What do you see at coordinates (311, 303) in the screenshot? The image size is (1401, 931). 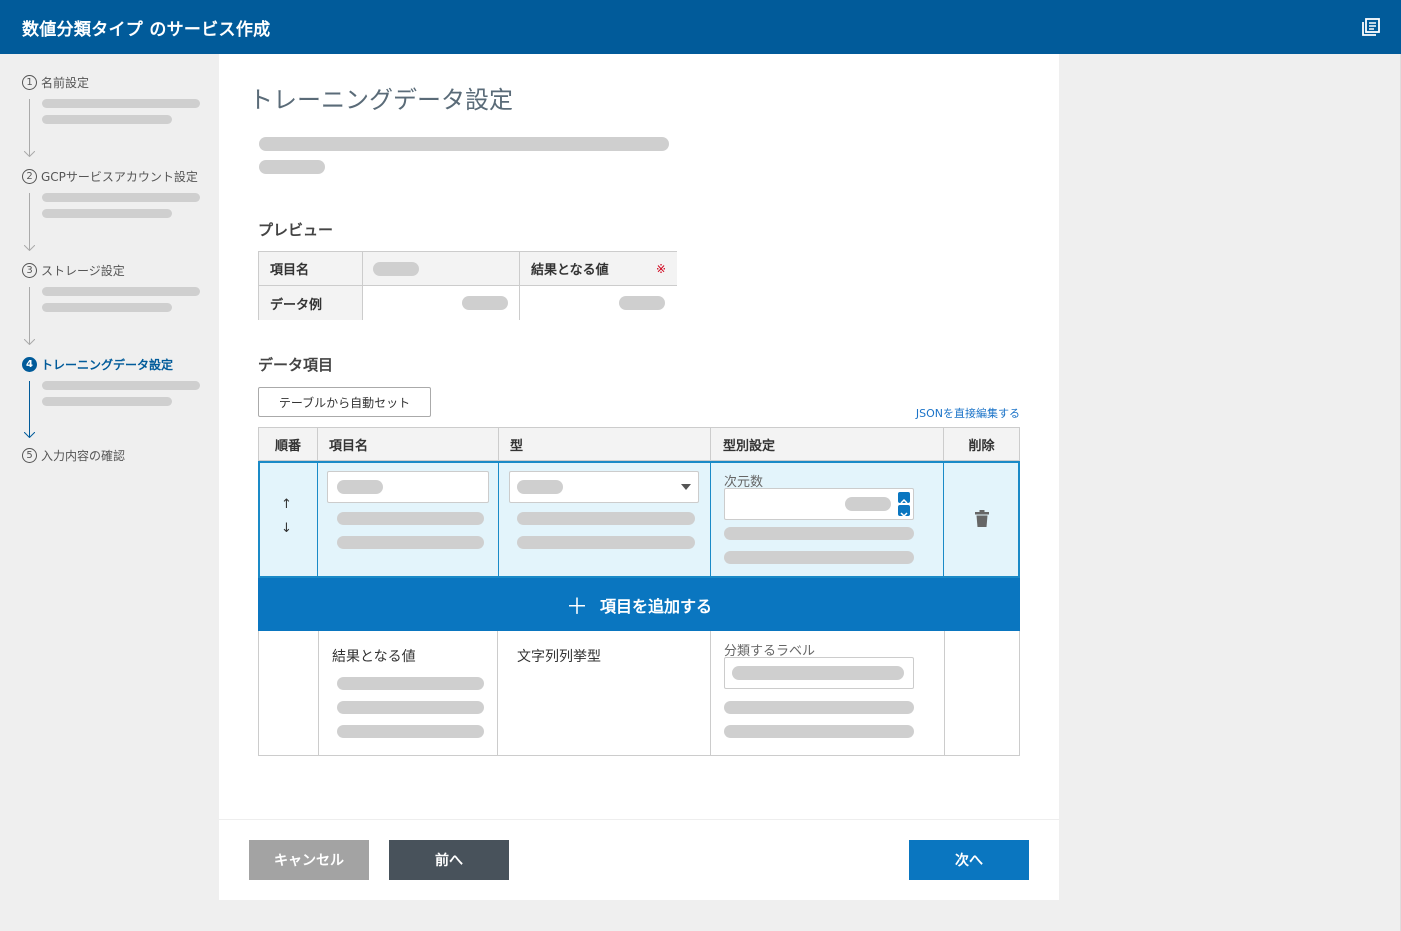 I see `preview-row2-label: データ例` at bounding box center [311, 303].